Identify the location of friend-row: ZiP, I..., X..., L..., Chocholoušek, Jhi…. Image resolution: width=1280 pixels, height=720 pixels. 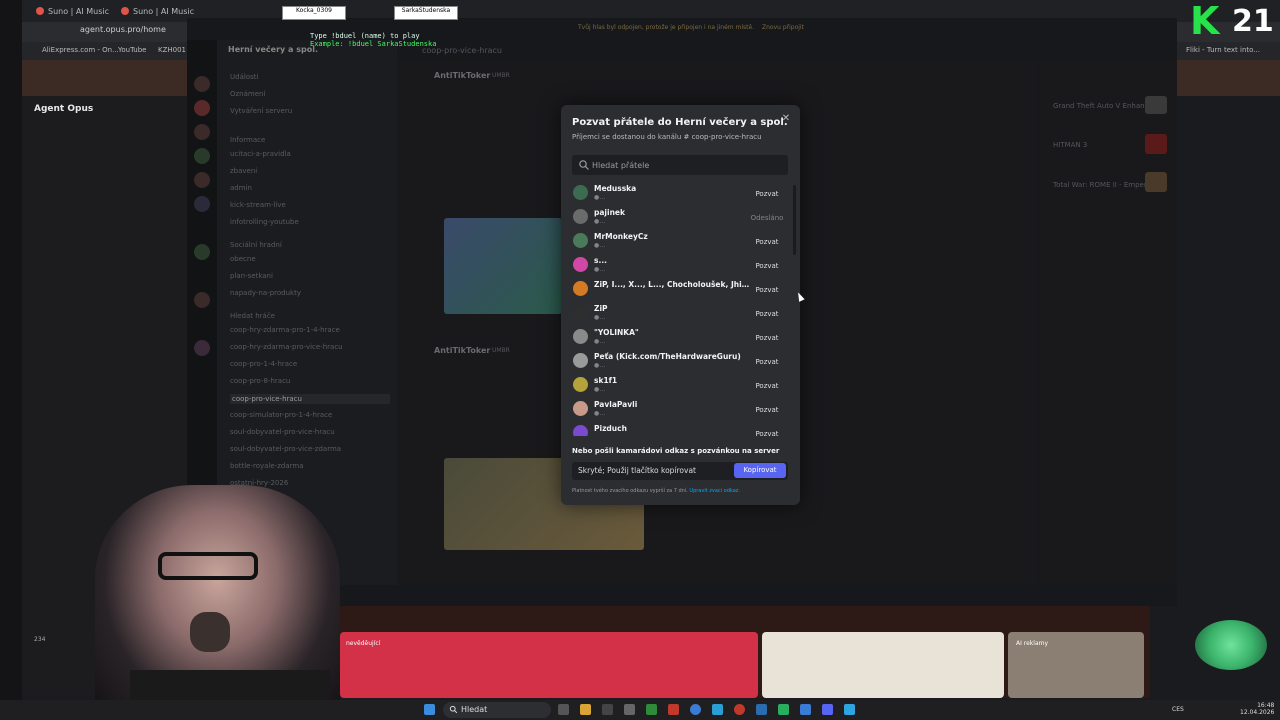
(679, 290).